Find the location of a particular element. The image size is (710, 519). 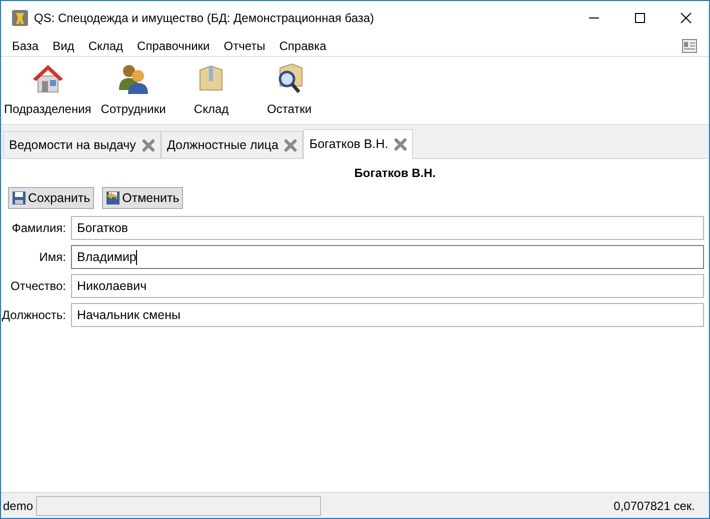

field-label: Отчество: is located at coordinates (38, 286).